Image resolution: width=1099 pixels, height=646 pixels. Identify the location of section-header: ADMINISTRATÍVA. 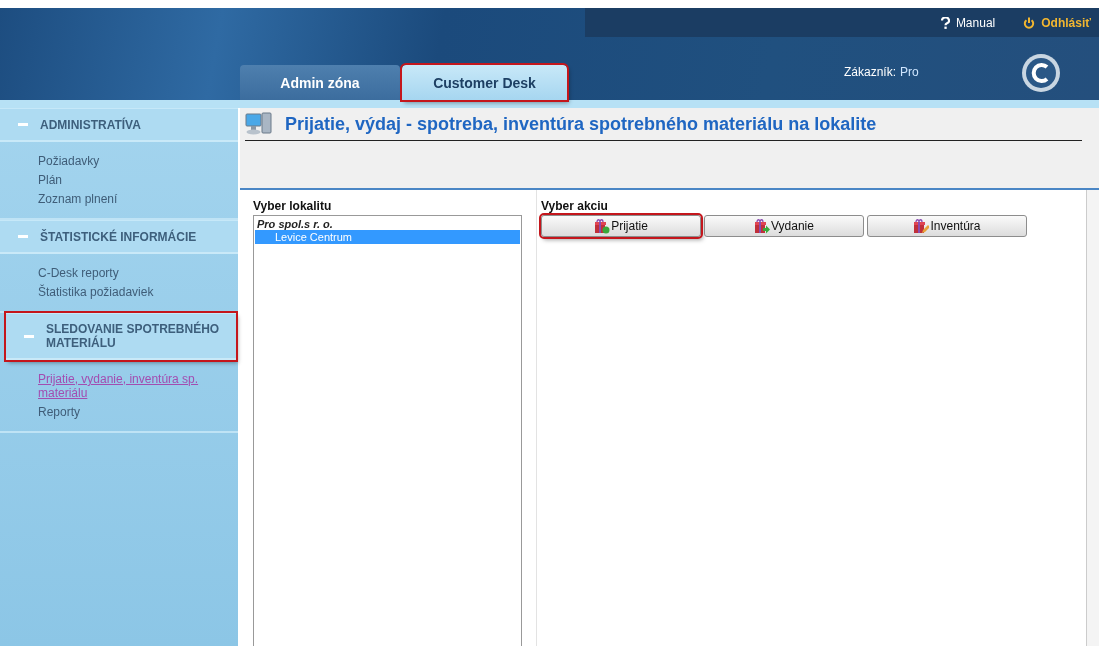
(119, 125).